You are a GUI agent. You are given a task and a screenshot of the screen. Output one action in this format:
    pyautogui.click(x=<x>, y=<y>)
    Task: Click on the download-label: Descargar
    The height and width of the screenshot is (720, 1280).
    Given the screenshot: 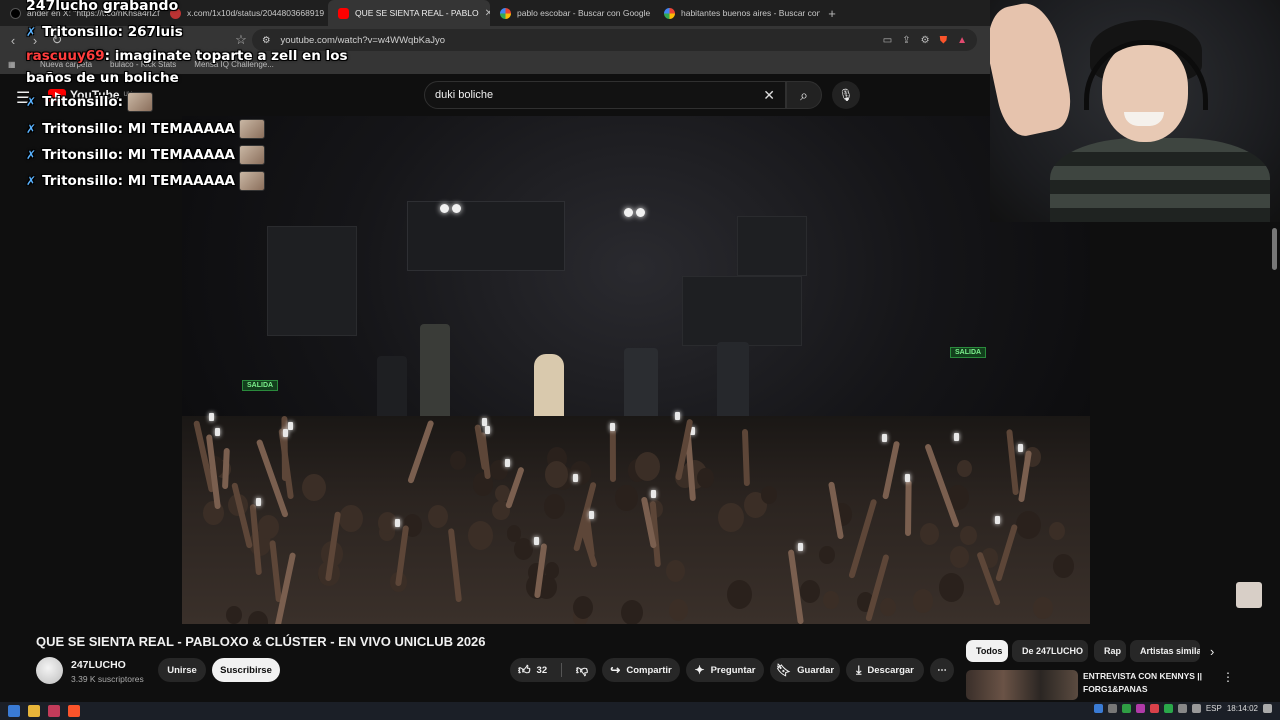 What is the action you would take?
    pyautogui.click(x=890, y=670)
    